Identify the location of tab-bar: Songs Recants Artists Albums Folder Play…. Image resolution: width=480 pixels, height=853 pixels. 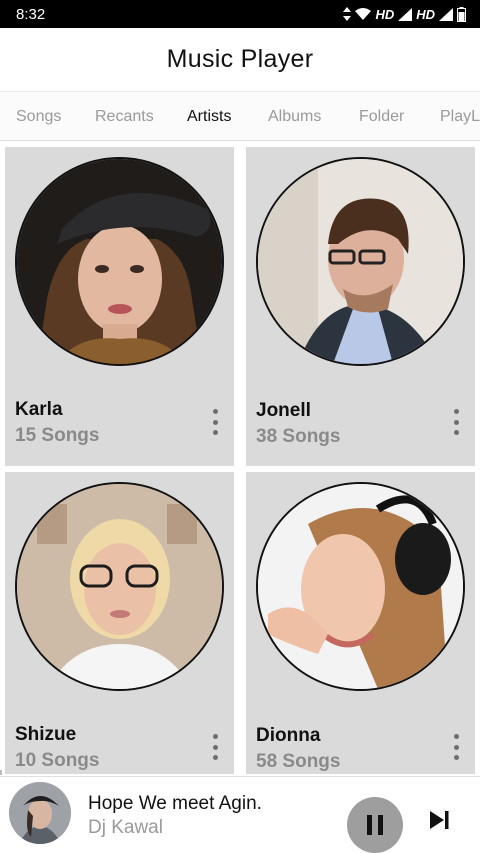
(240, 117).